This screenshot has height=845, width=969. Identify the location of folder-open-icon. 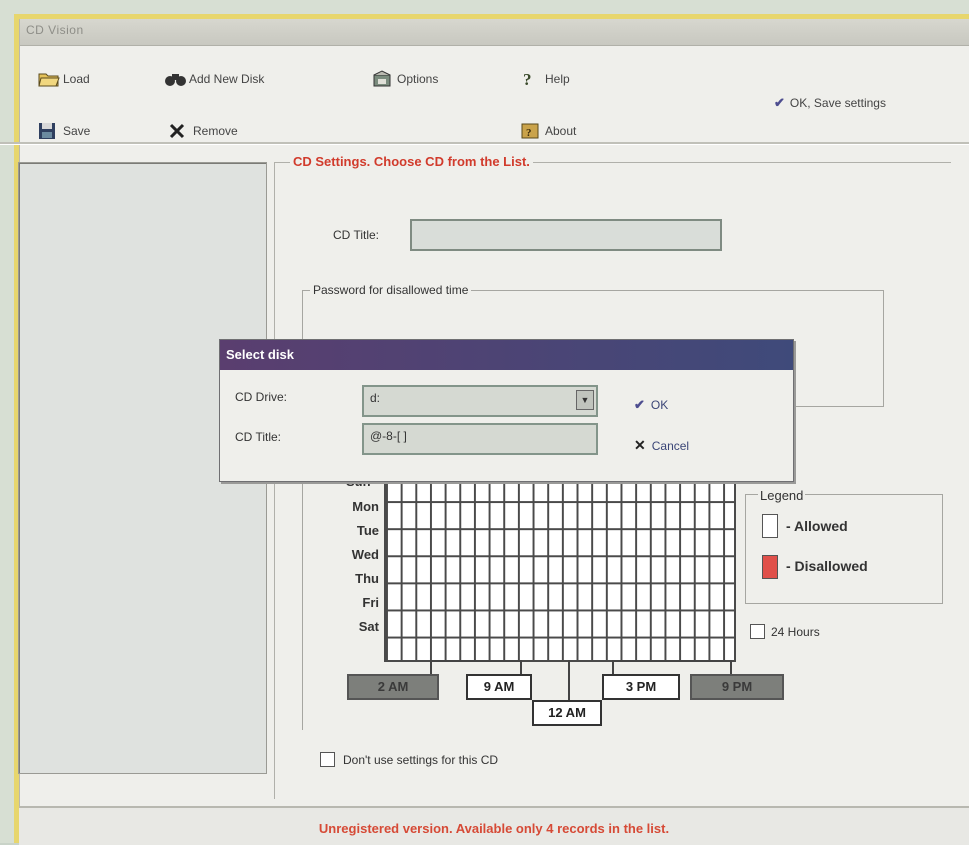
(49, 79).